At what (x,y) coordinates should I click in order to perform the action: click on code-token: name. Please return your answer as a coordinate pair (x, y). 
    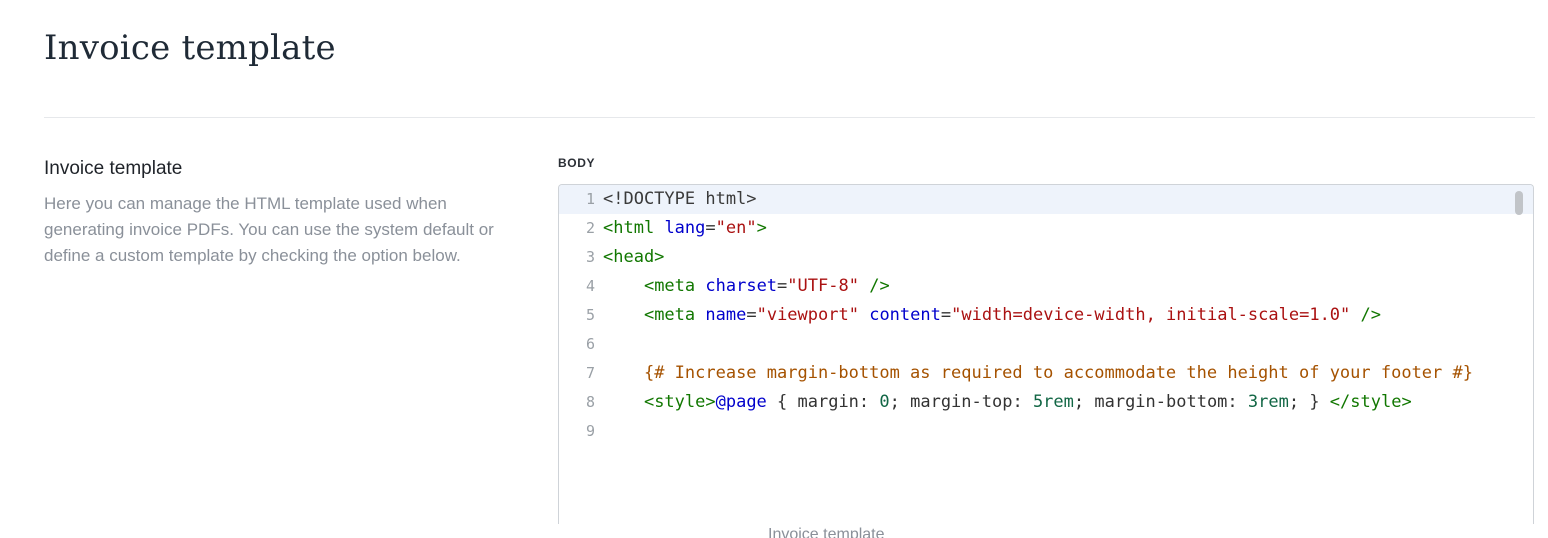
    Looking at the image, I should click on (726, 315).